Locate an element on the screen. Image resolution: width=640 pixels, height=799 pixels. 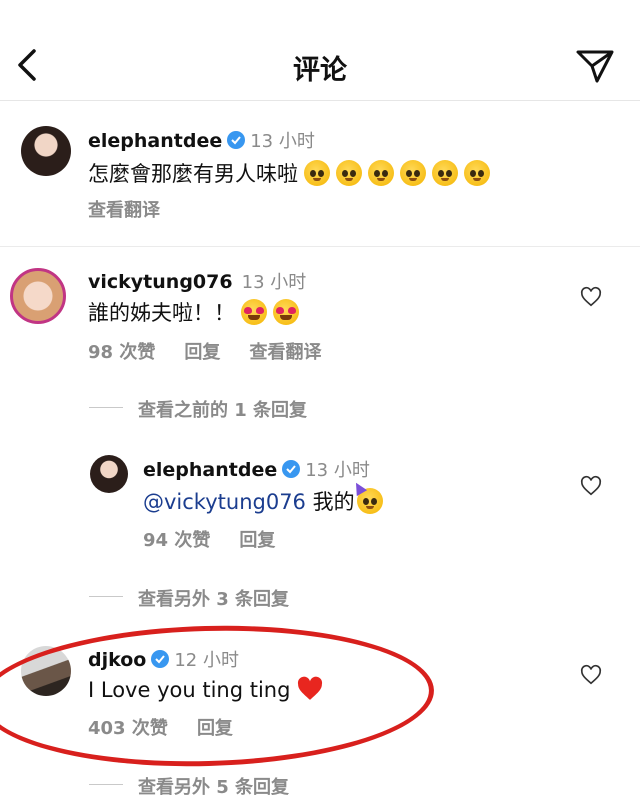
comment-text: 怎麼會那麼有男人味啦 is located at coordinates (193, 174).